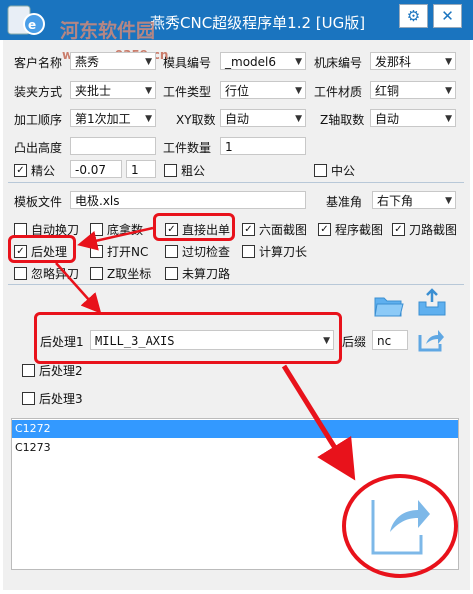 The width and height of the screenshot is (473, 594). I want to click on export-large-icon, so click(400, 527).